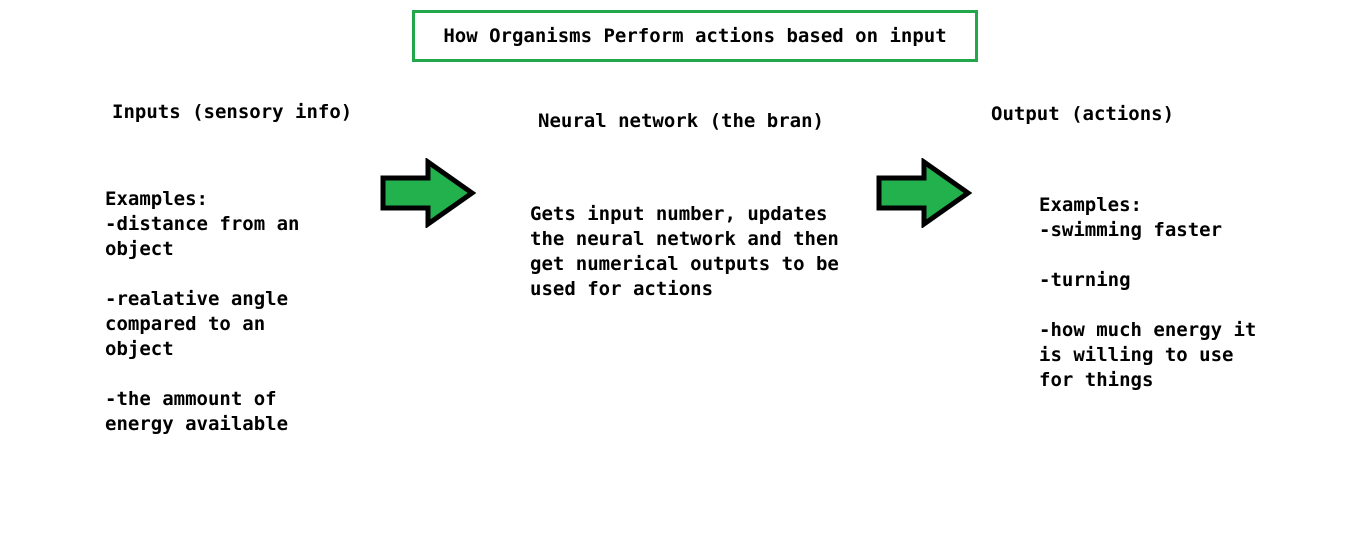 Image resolution: width=1360 pixels, height=546 pixels. I want to click on inputs-heading: Inputs (sensory info), so click(232, 112).